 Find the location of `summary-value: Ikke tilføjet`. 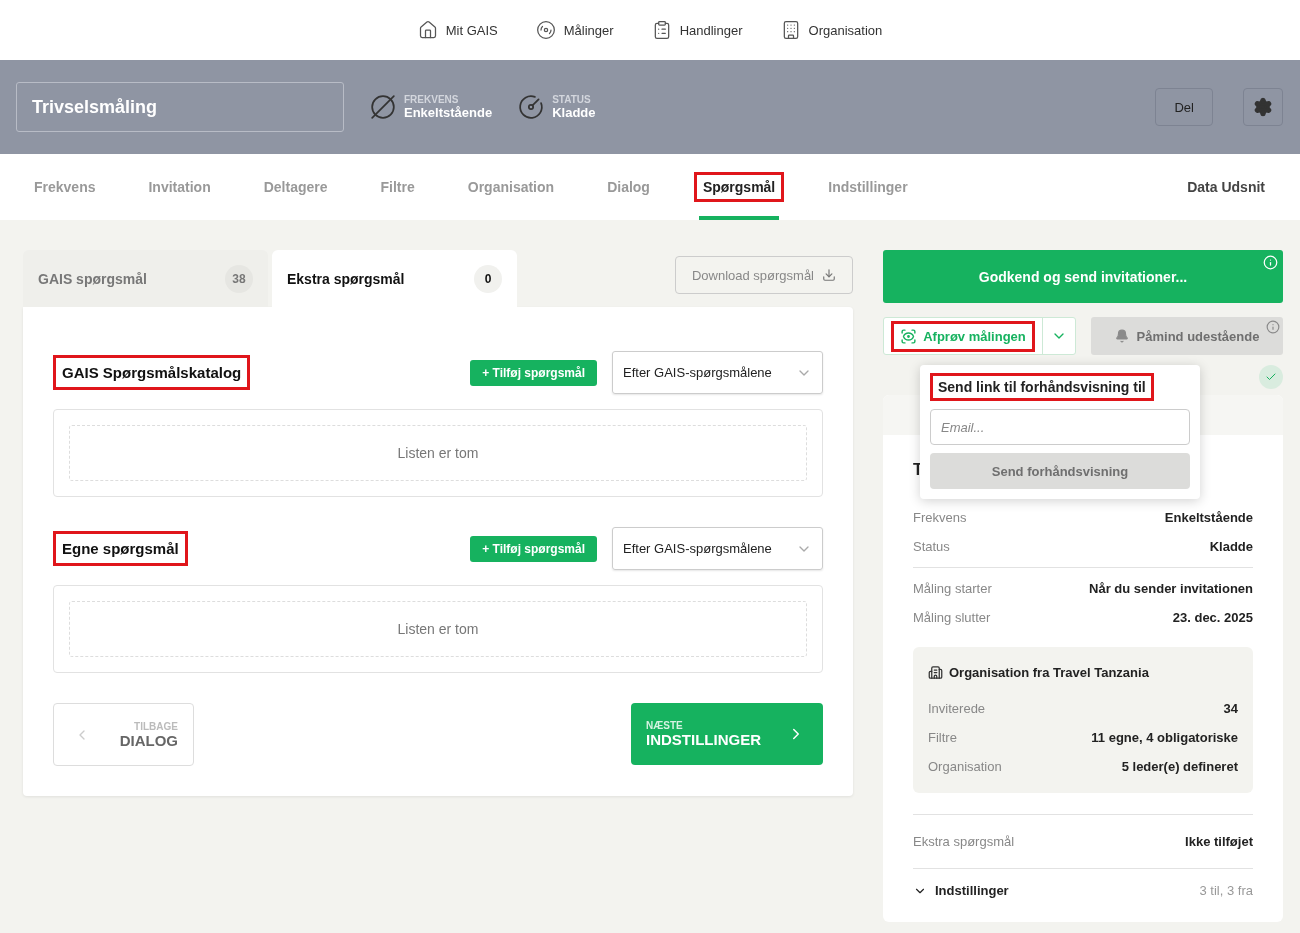

summary-value: Ikke tilføjet is located at coordinates (1219, 841).